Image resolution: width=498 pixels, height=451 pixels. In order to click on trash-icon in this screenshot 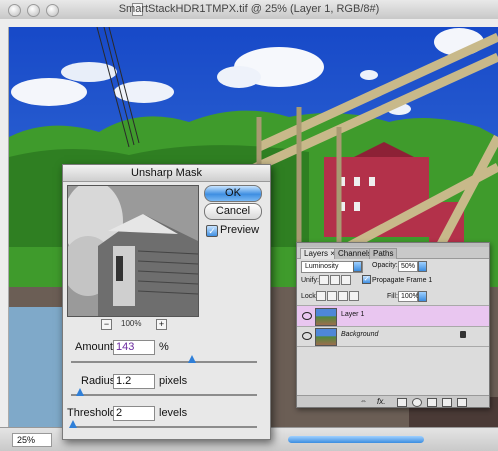, I will do `click(462, 402)`.